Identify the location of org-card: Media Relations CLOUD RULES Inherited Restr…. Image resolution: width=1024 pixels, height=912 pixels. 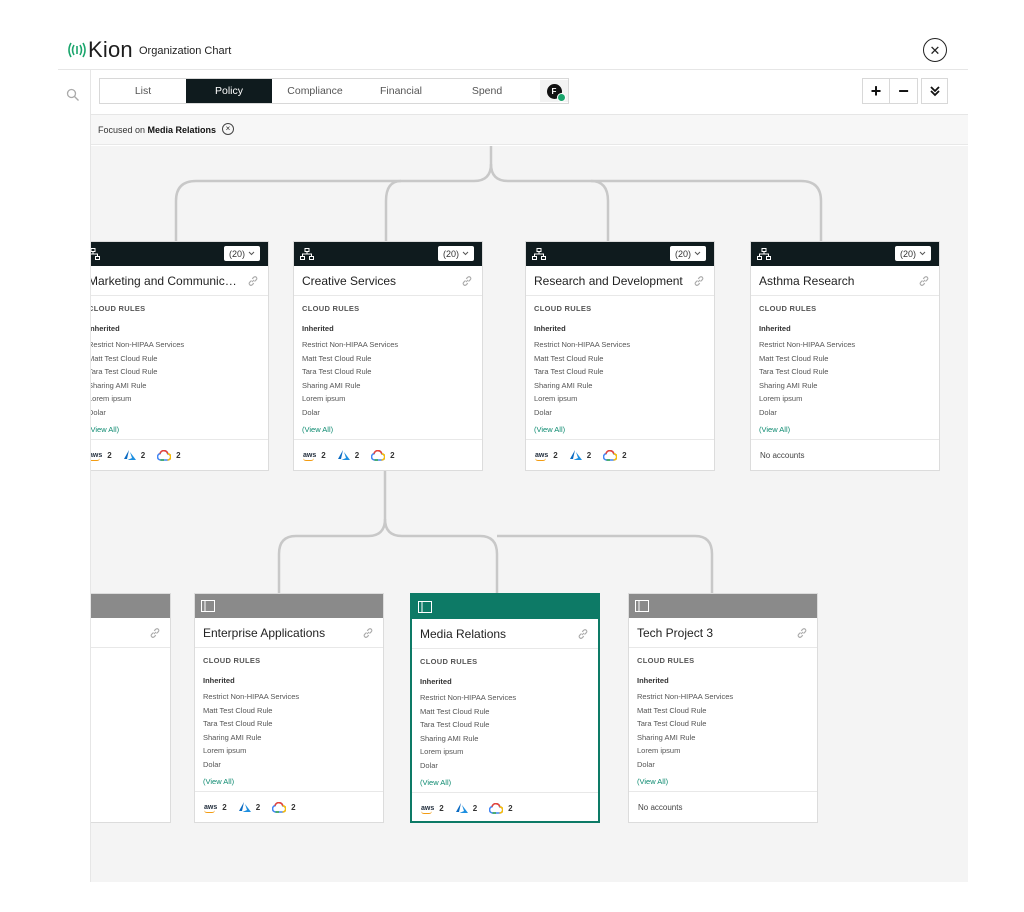
(505, 708).